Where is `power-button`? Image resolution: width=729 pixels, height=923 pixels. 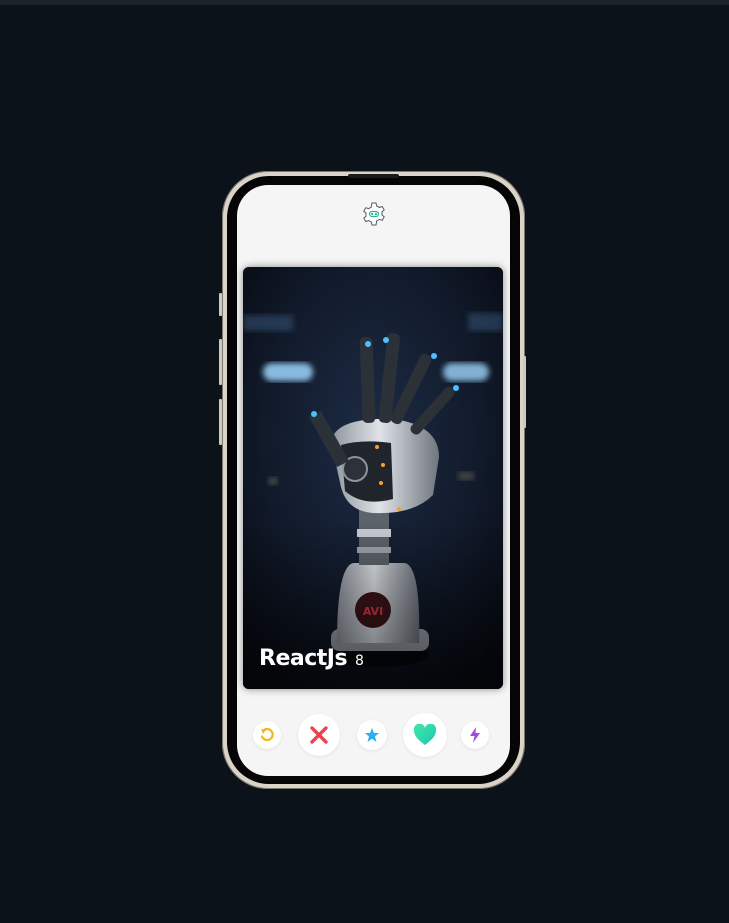
power-button is located at coordinates (524, 392).